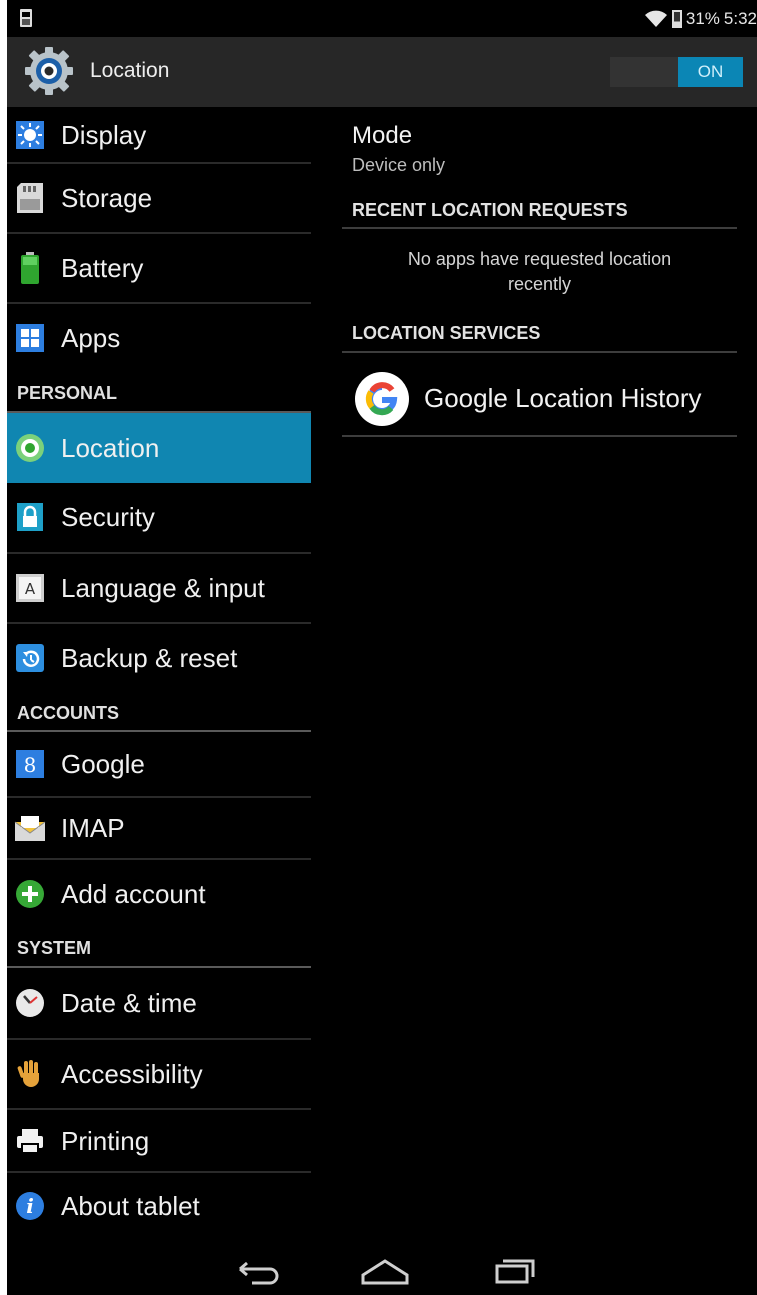 The height and width of the screenshot is (1295, 757). What do you see at coordinates (129, 1003) in the screenshot?
I see `settings-item-label: Date & time` at bounding box center [129, 1003].